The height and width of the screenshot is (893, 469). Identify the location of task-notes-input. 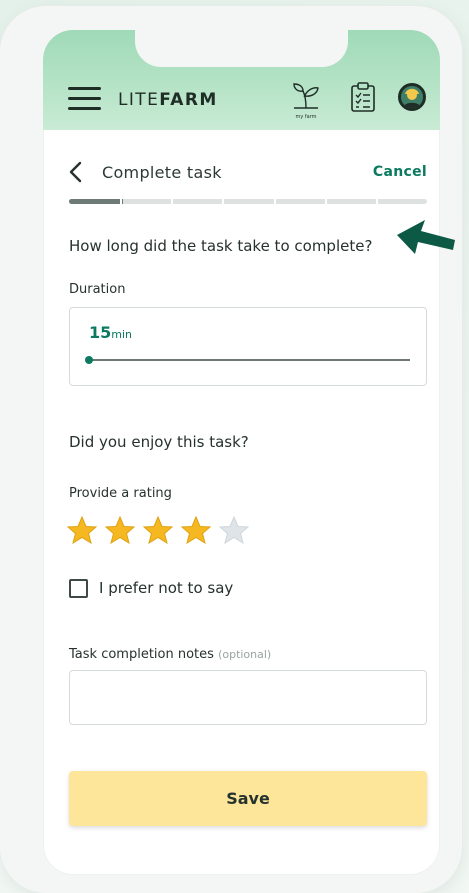
(248, 697).